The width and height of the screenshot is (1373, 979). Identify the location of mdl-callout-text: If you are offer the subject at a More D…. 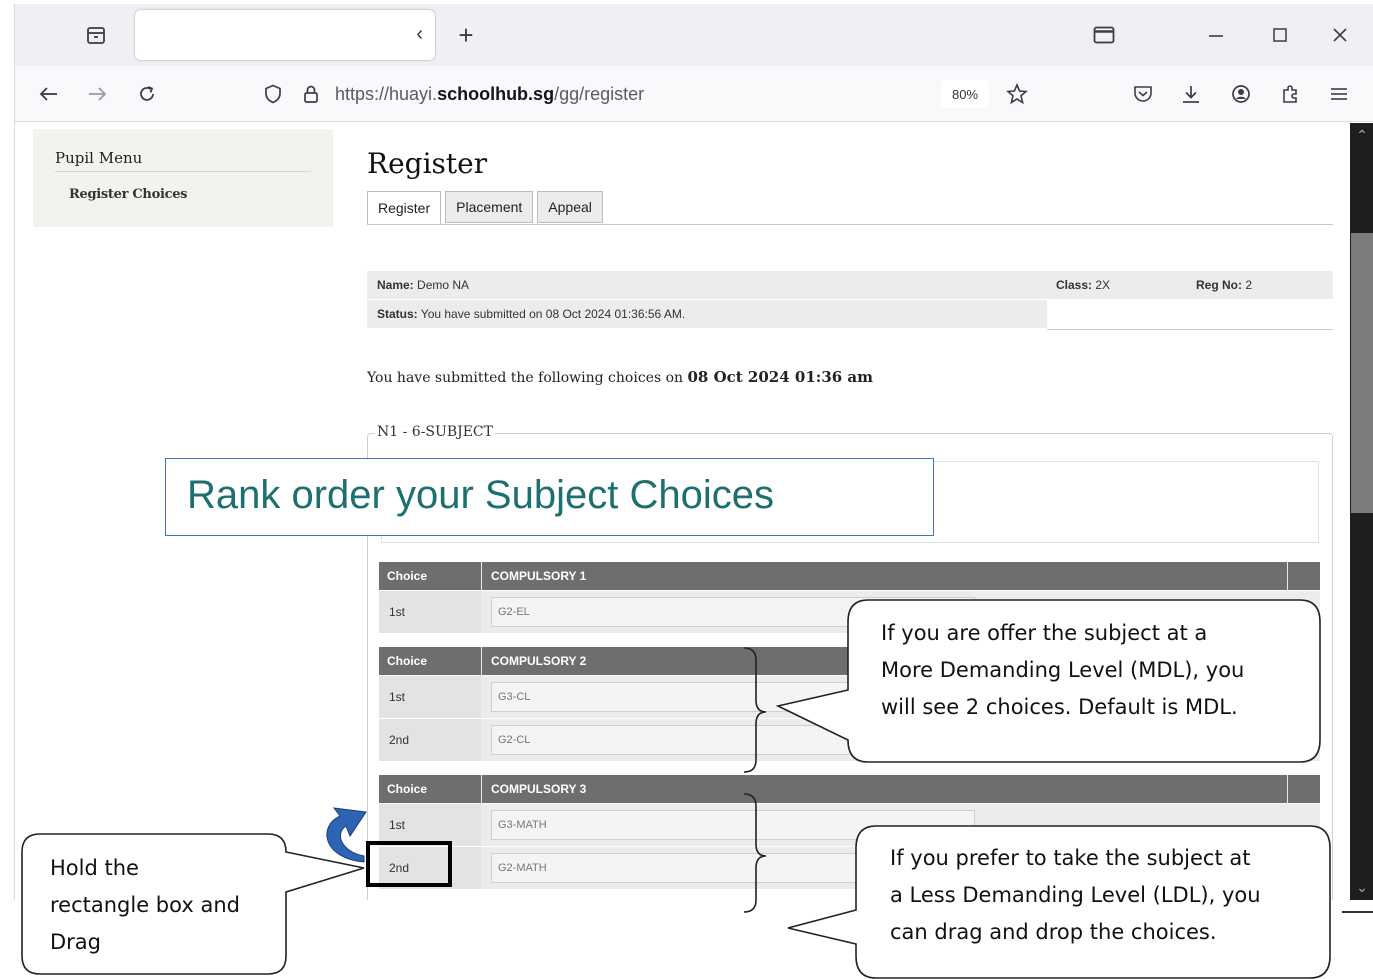
(1062, 670).